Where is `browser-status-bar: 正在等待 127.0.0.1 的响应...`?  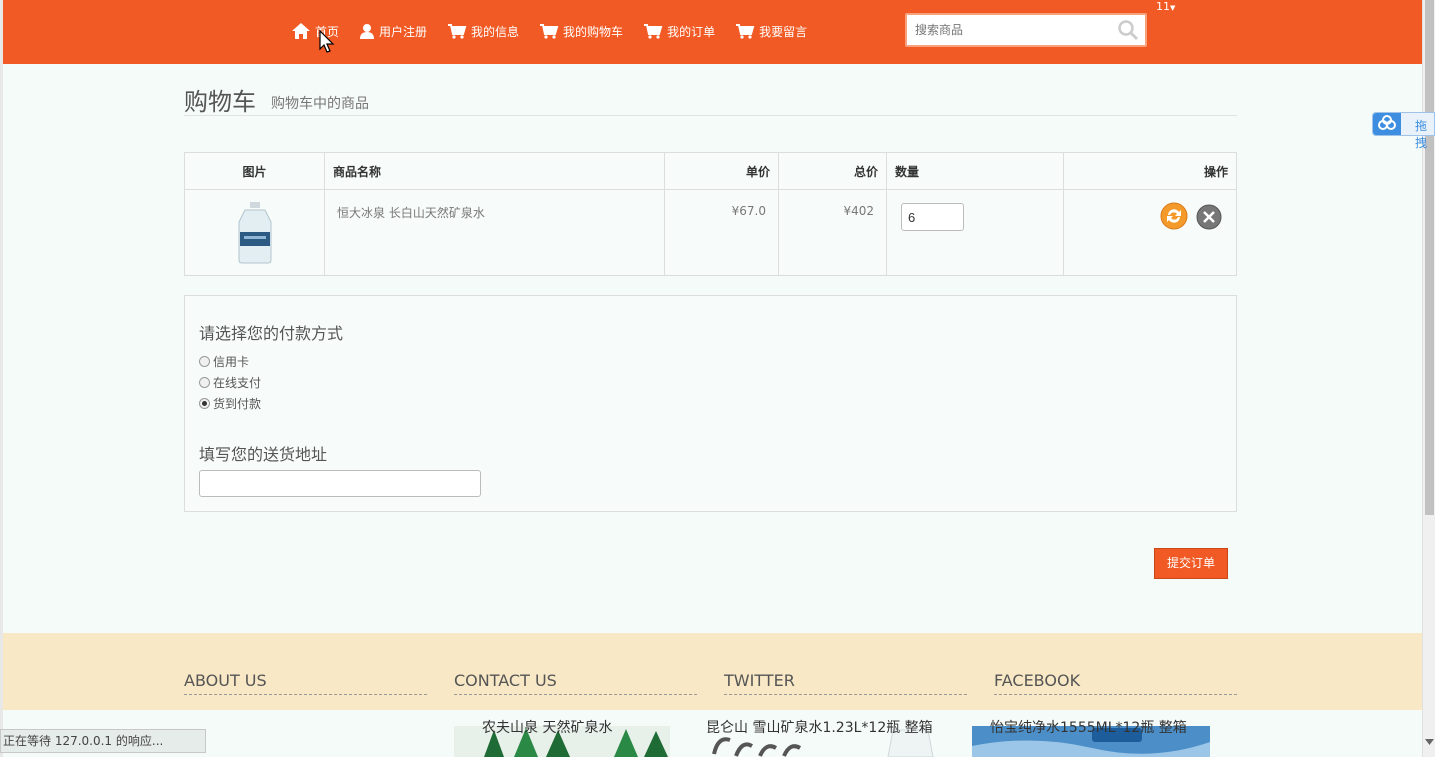 browser-status-bar: 正在等待 127.0.0.1 的响应... is located at coordinates (103, 741).